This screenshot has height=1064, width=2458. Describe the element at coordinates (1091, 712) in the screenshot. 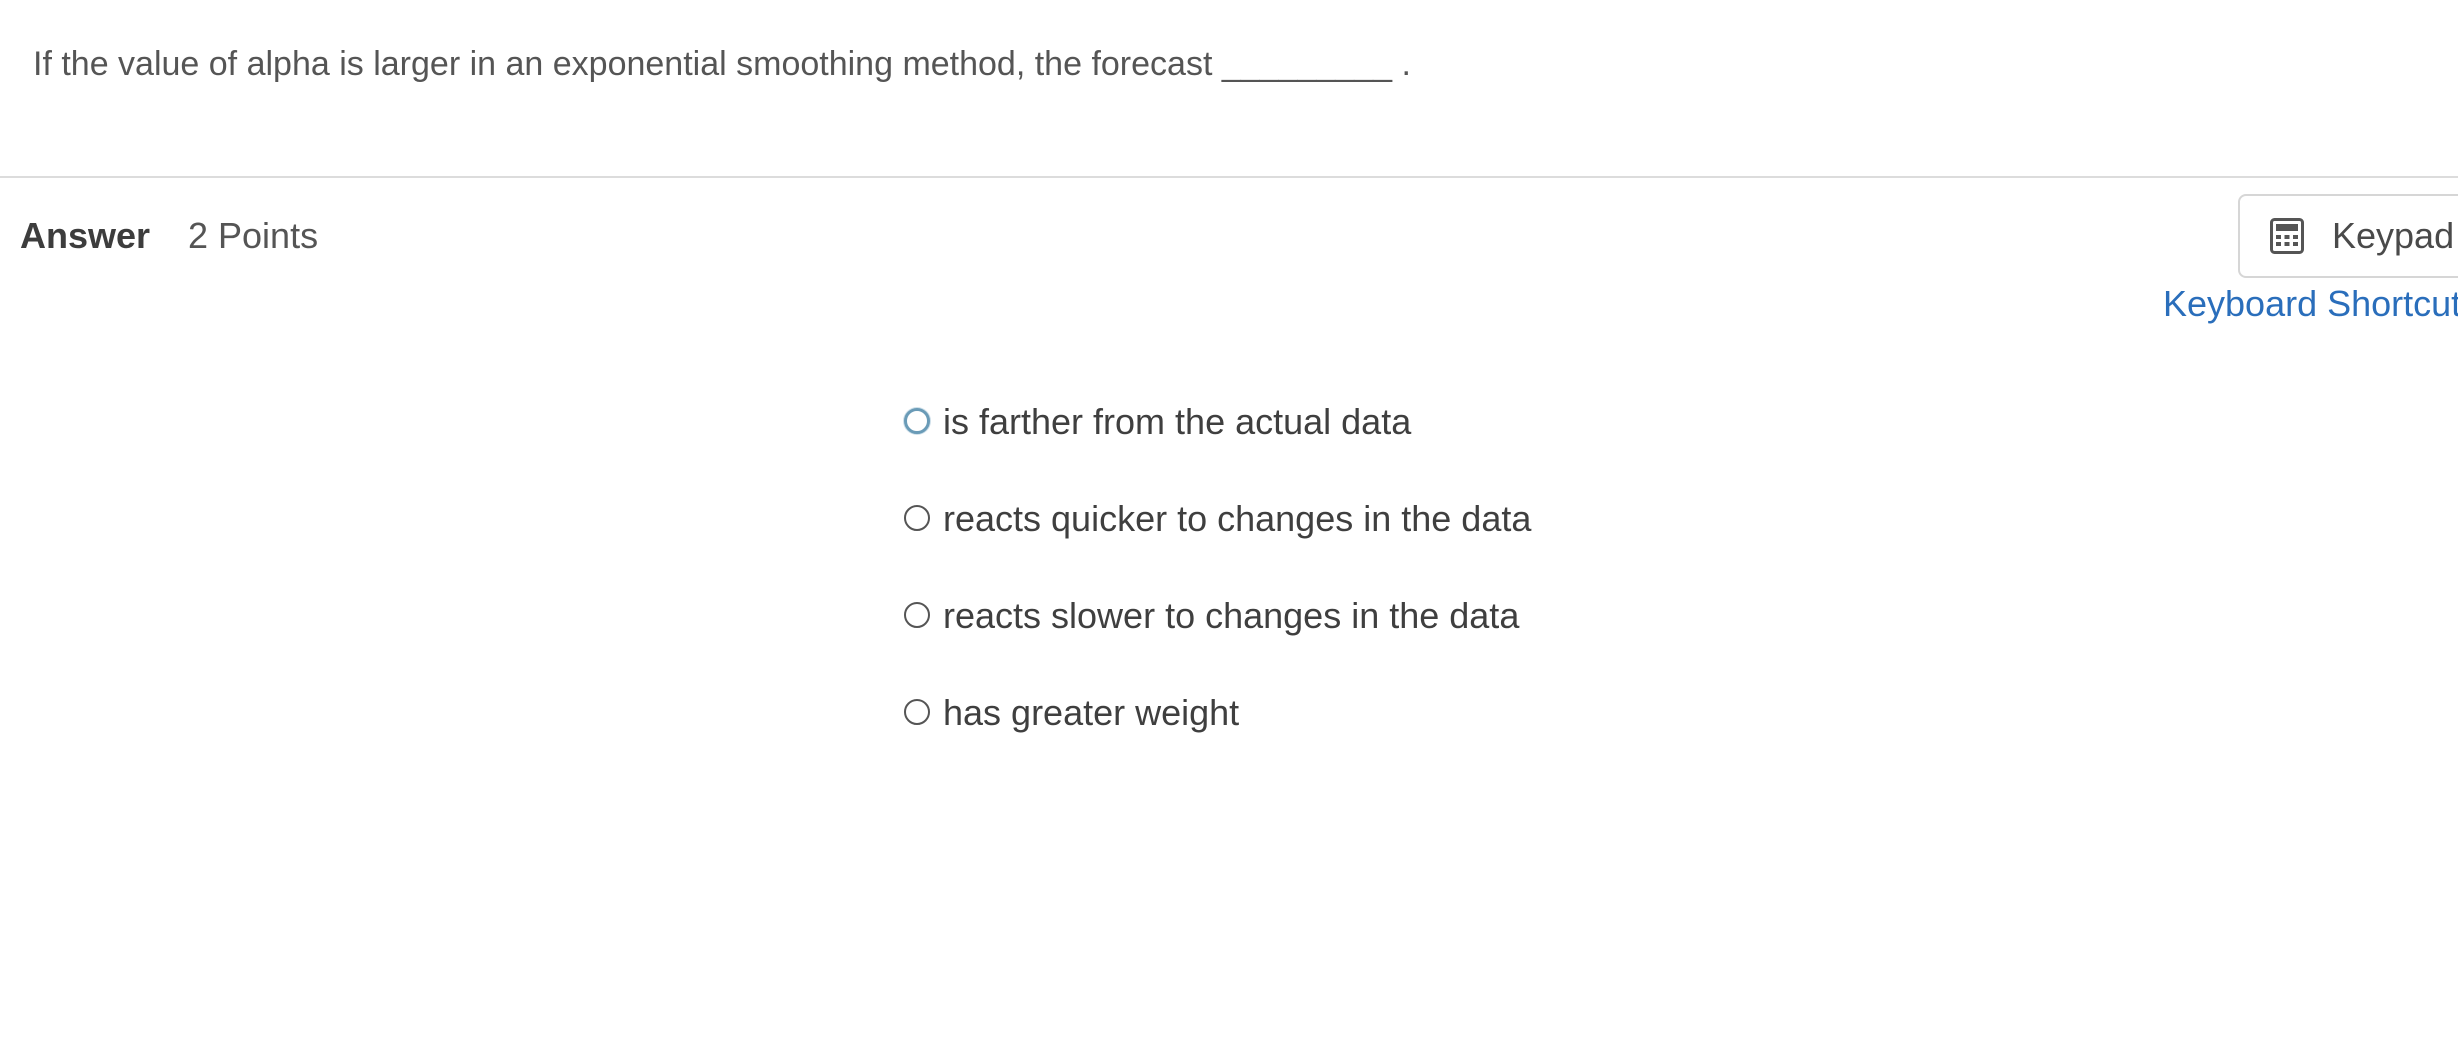

I see `option-label: has greater weight` at that location.